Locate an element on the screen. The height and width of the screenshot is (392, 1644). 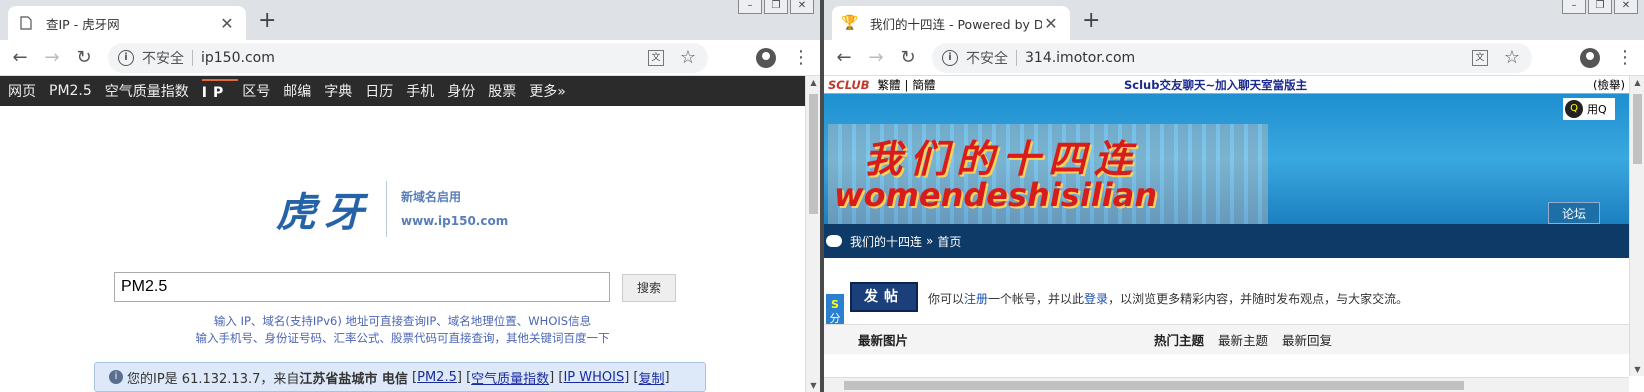
nav-dictionary: 字典 is located at coordinates (342, 91).